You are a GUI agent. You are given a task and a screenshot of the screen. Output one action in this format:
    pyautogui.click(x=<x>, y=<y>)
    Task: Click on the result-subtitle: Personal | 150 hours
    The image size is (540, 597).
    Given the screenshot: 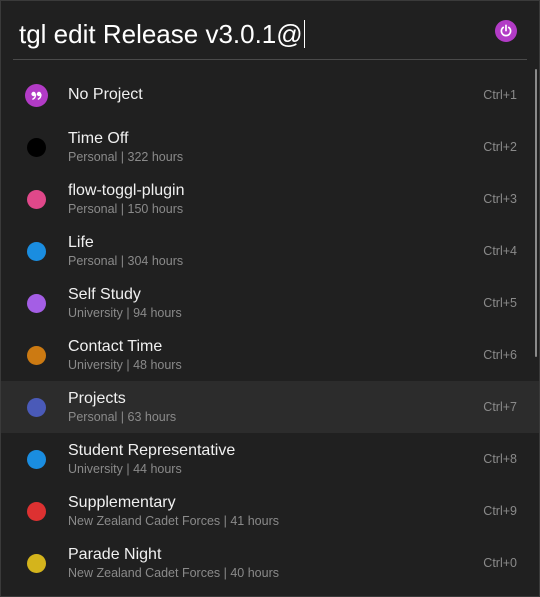 What is the action you would take?
    pyautogui.click(x=126, y=209)
    